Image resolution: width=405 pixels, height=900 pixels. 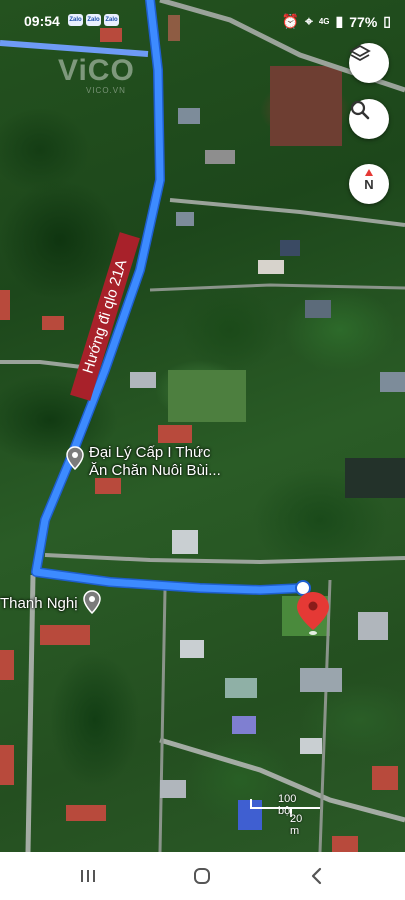 What do you see at coordinates (360, 110) in the screenshot?
I see `search-icon` at bounding box center [360, 110].